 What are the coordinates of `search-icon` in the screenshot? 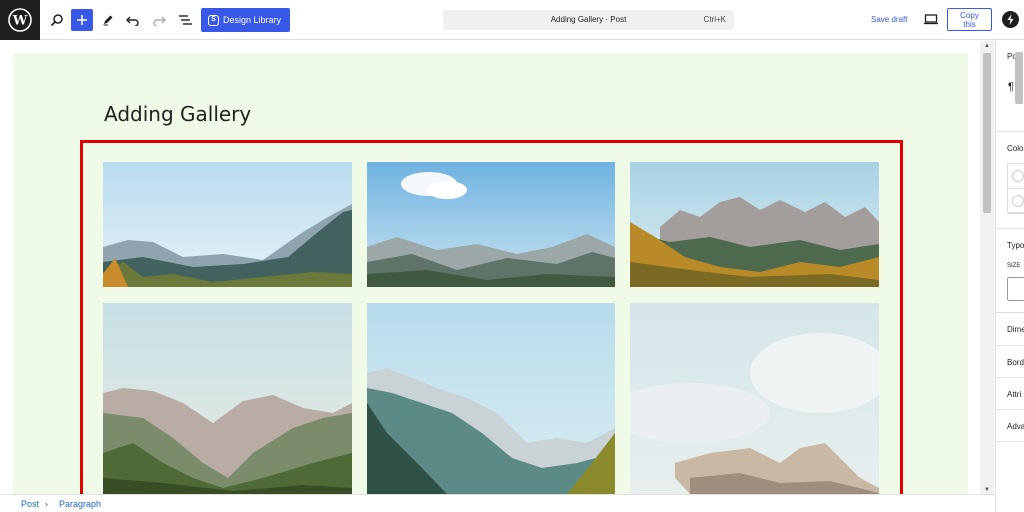 It's located at (57, 20).